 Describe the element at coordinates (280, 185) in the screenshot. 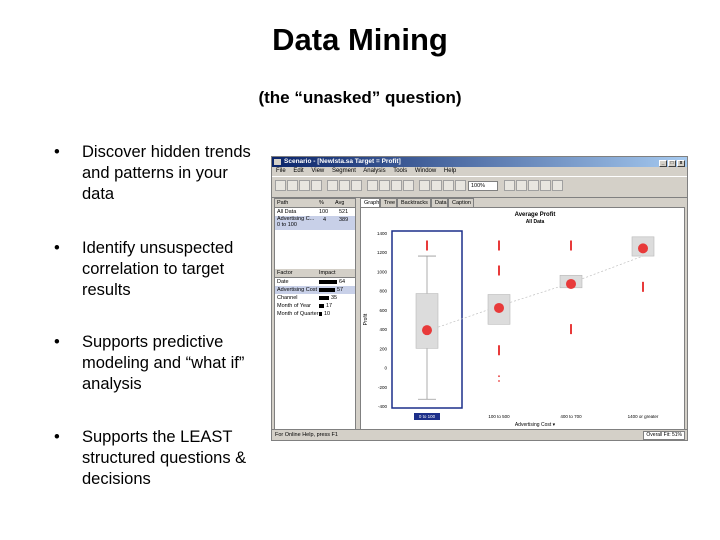

I see `new-icon` at that location.